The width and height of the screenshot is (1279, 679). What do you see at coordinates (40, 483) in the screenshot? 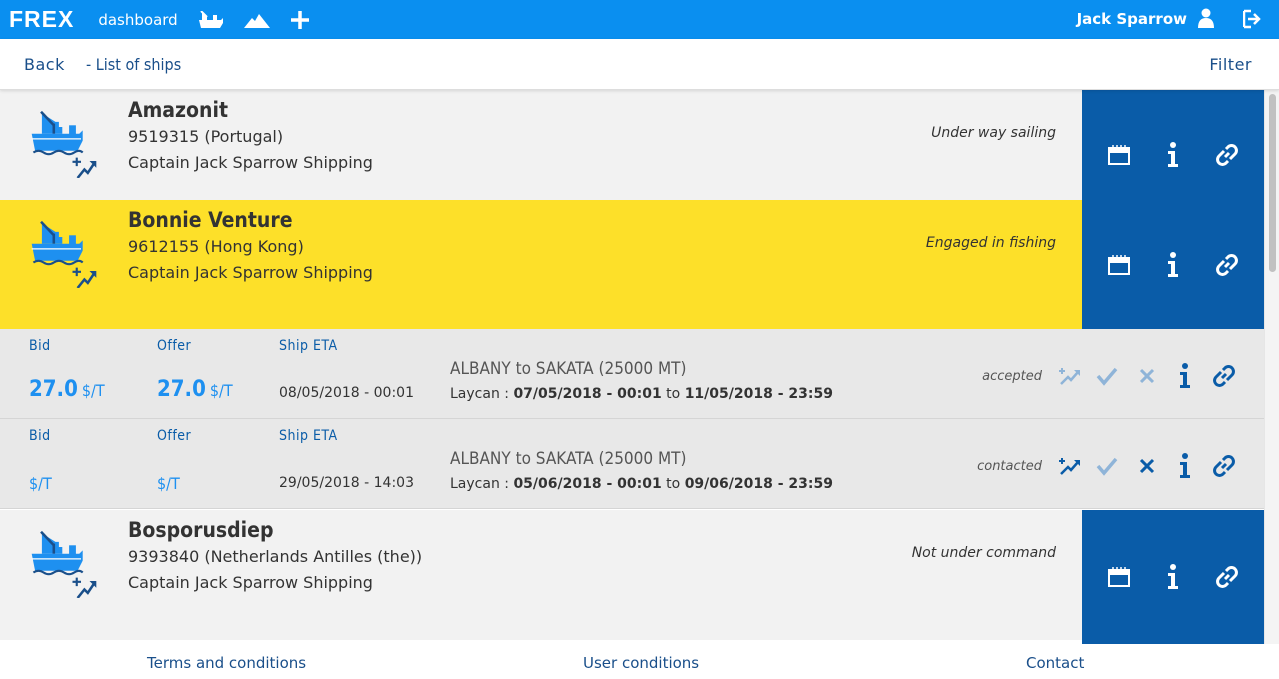
I see `bid-value: $/T` at bounding box center [40, 483].